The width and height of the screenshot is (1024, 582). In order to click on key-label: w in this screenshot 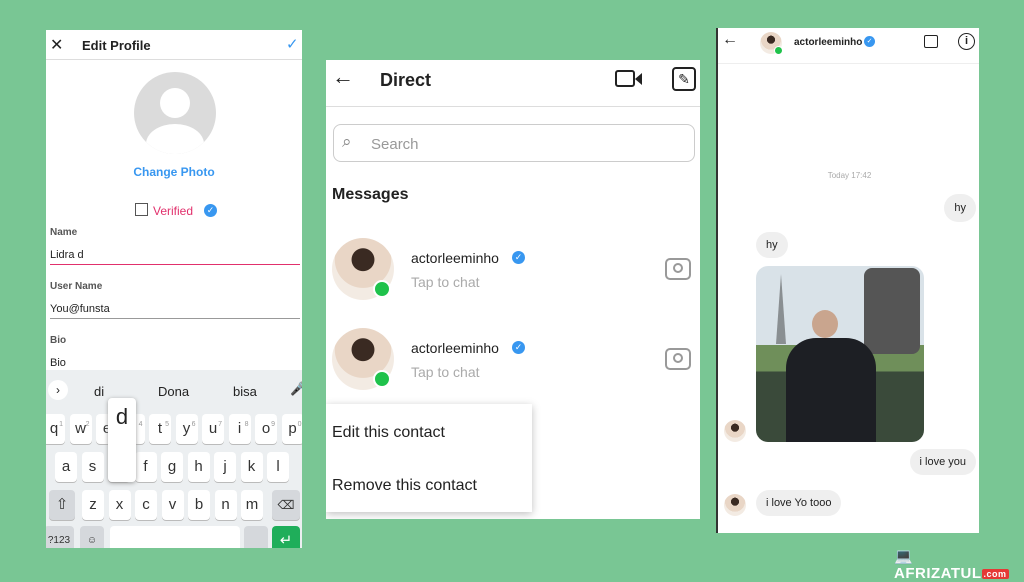, I will do `click(80, 428)`.